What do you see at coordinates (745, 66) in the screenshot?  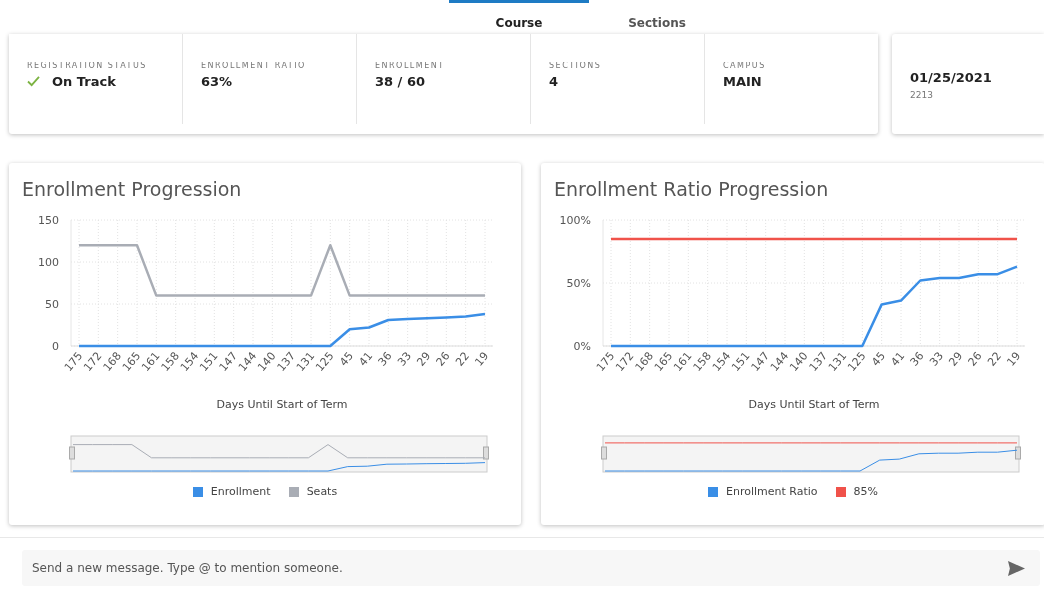 I see `stat-label: CAMPUS` at bounding box center [745, 66].